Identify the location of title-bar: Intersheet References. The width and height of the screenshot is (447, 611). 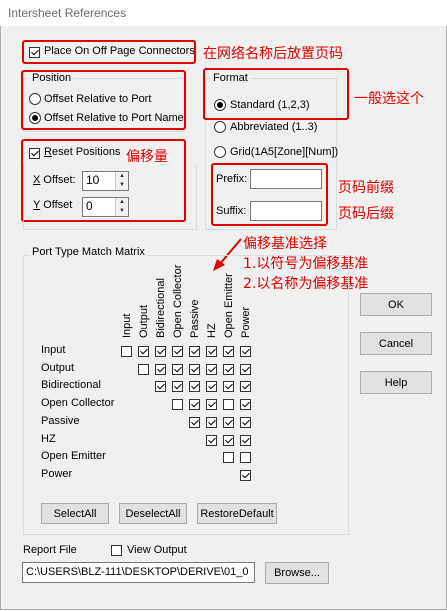
(223, 13).